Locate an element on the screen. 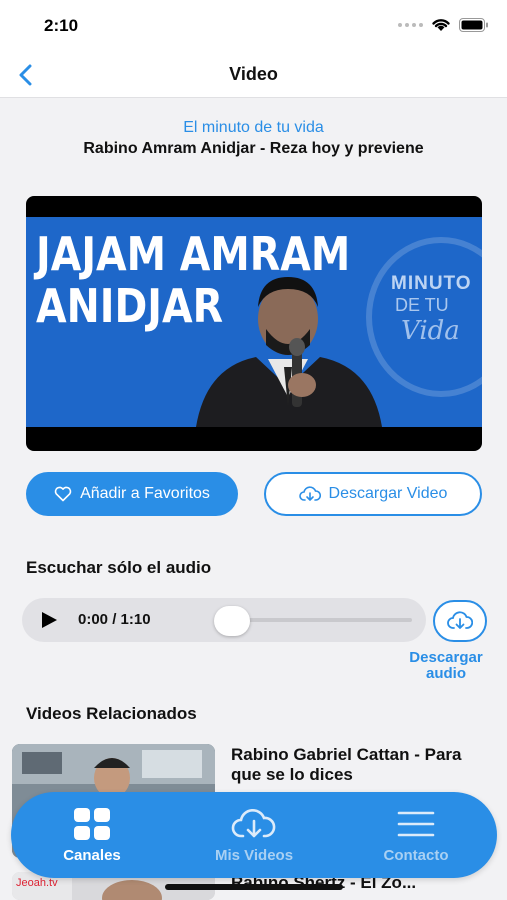 The height and width of the screenshot is (900, 507). thumbnail-logo: MINUTO DE TU Vida is located at coordinates (431, 309).